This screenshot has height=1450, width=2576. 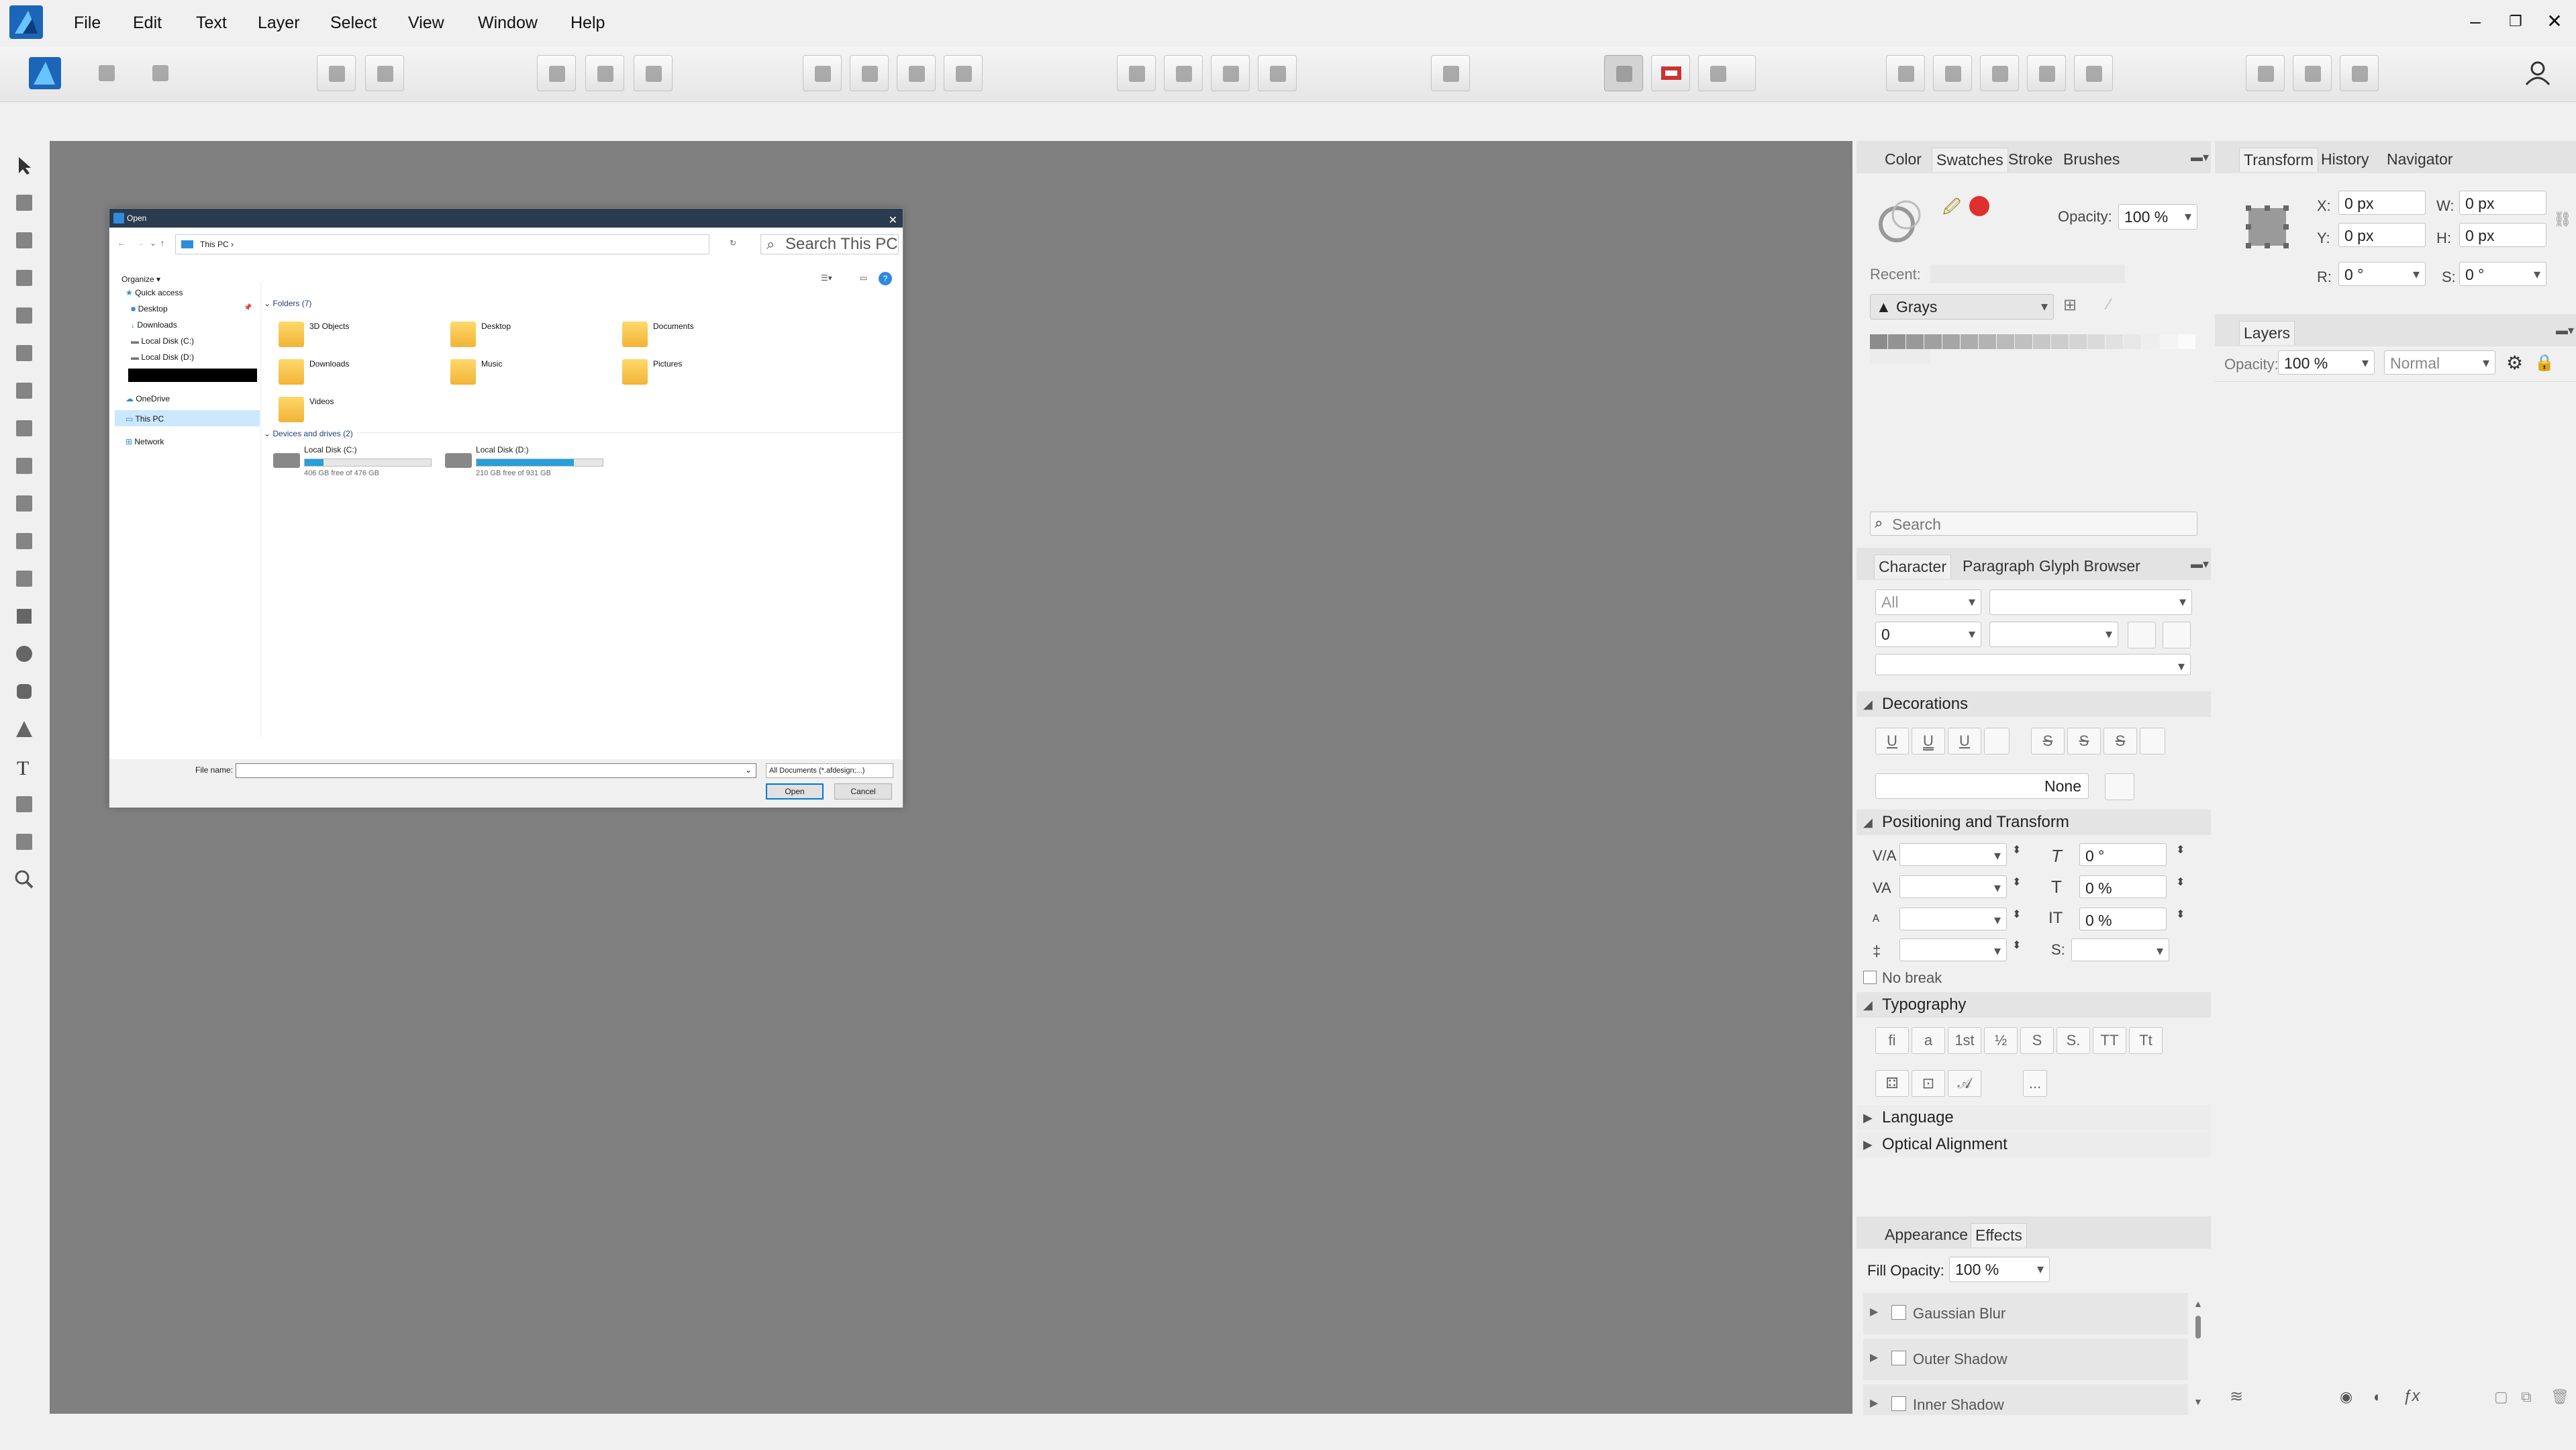 I want to click on zoom-tool-icon, so click(x=24, y=879).